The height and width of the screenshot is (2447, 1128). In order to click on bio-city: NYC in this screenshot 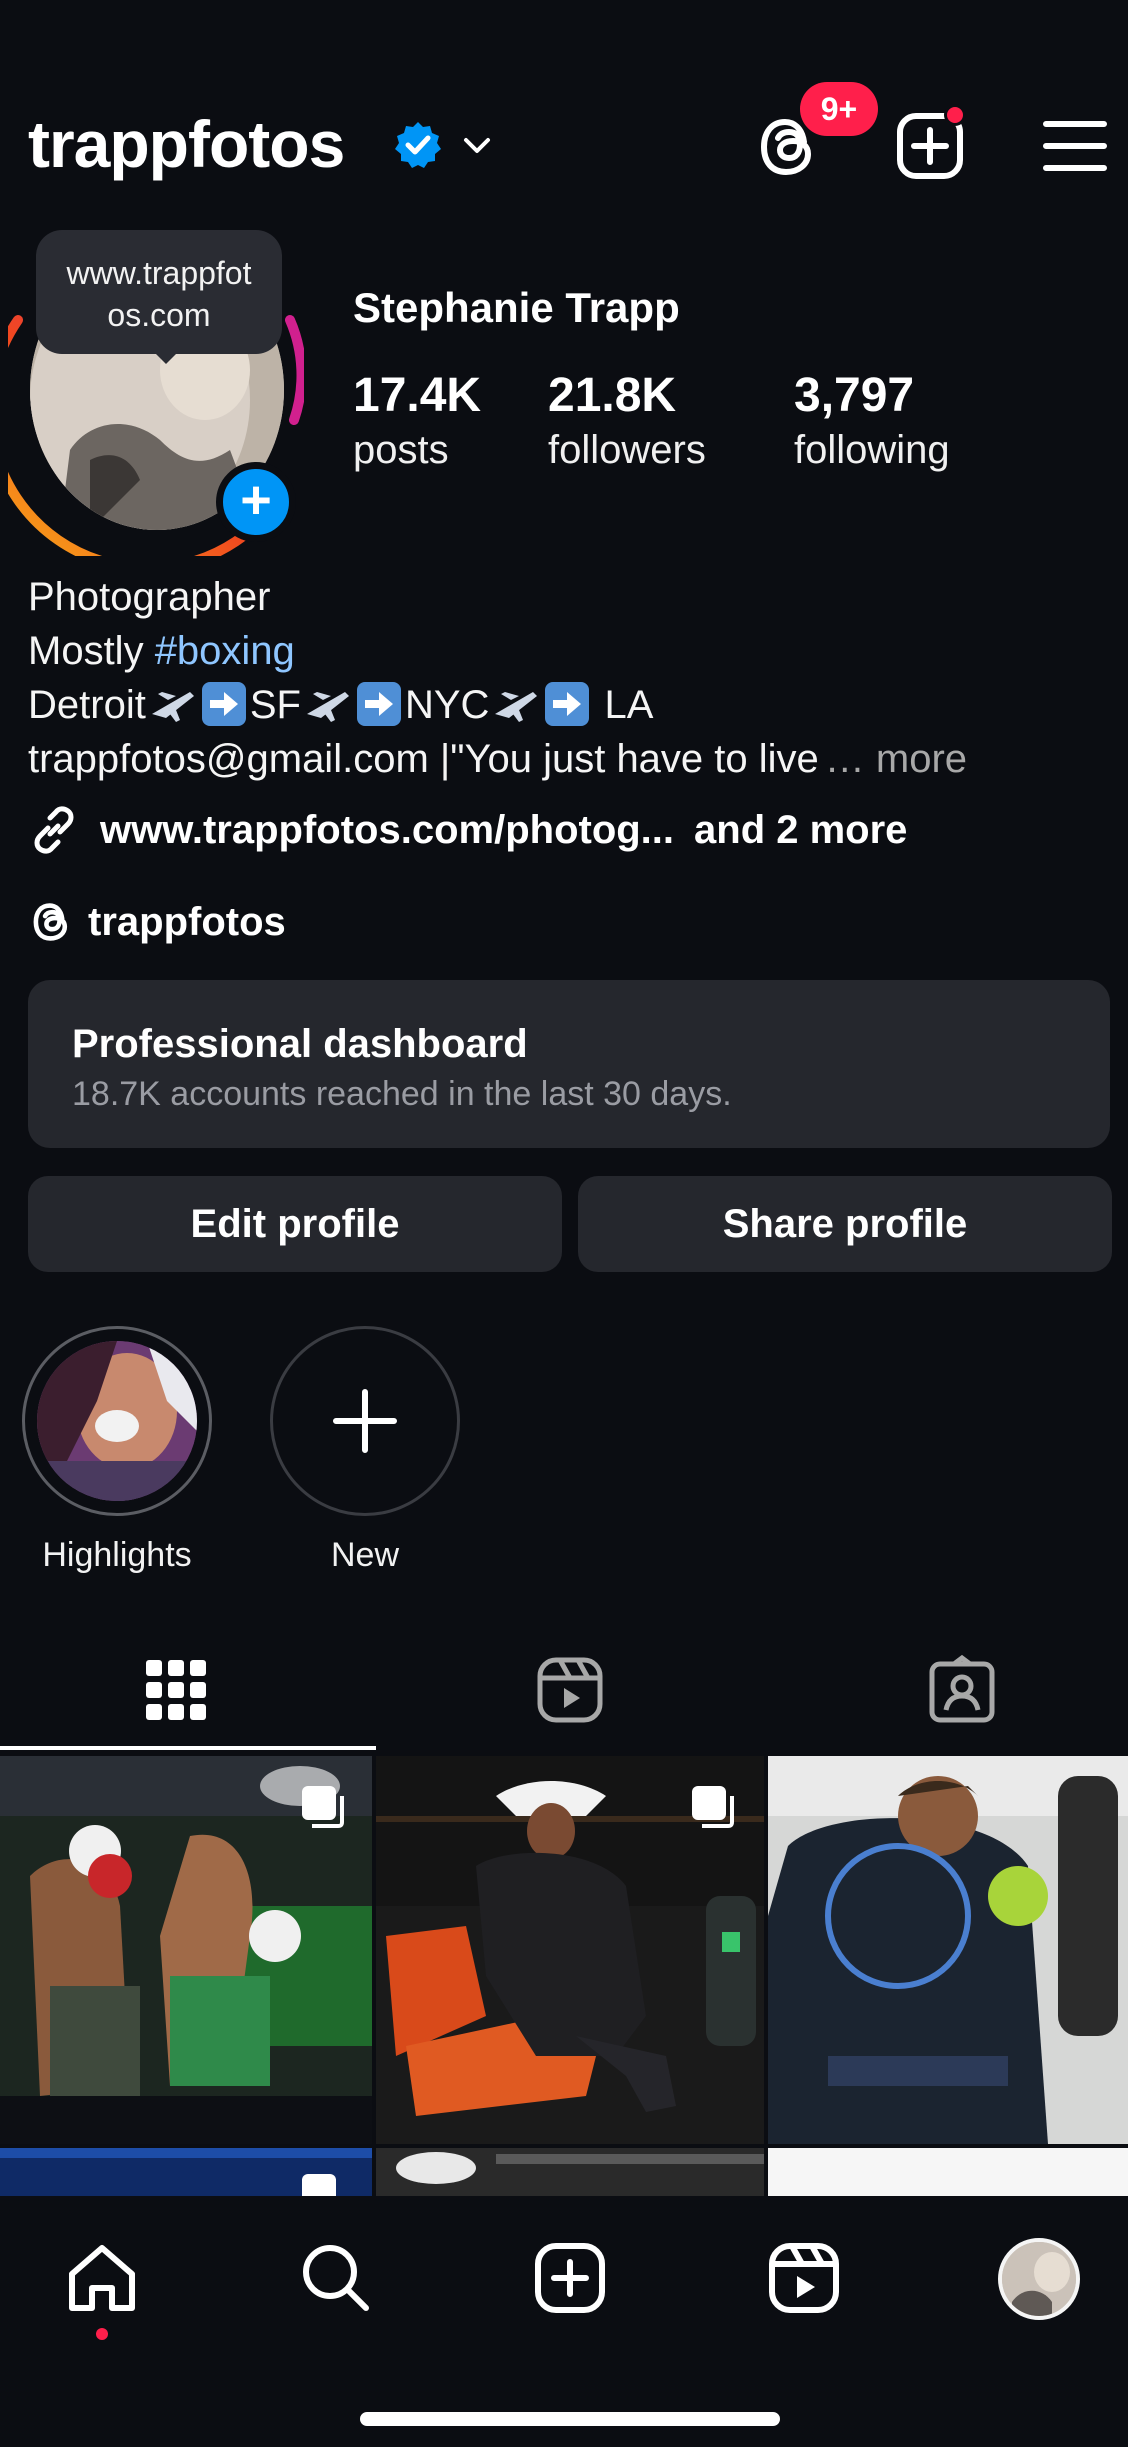, I will do `click(447, 705)`.